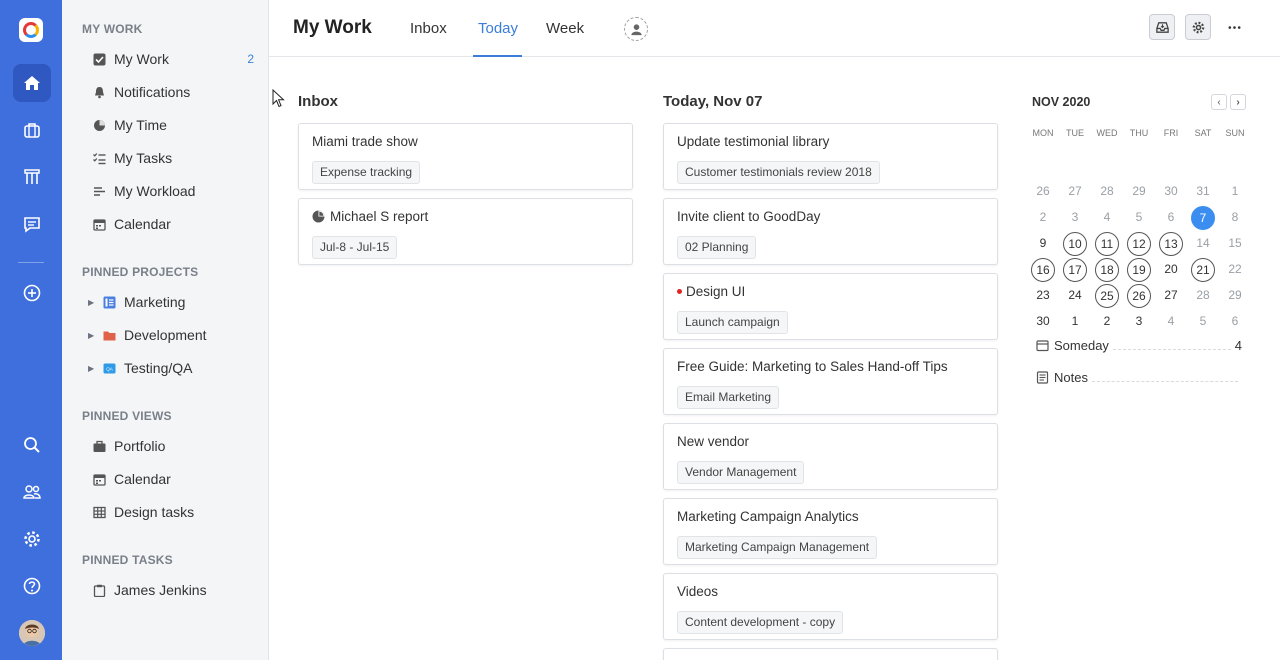 This screenshot has width=1280, height=660. Describe the element at coordinates (172, 335) in the screenshot. I see `sidebar-item-development: ▶ Development` at that location.